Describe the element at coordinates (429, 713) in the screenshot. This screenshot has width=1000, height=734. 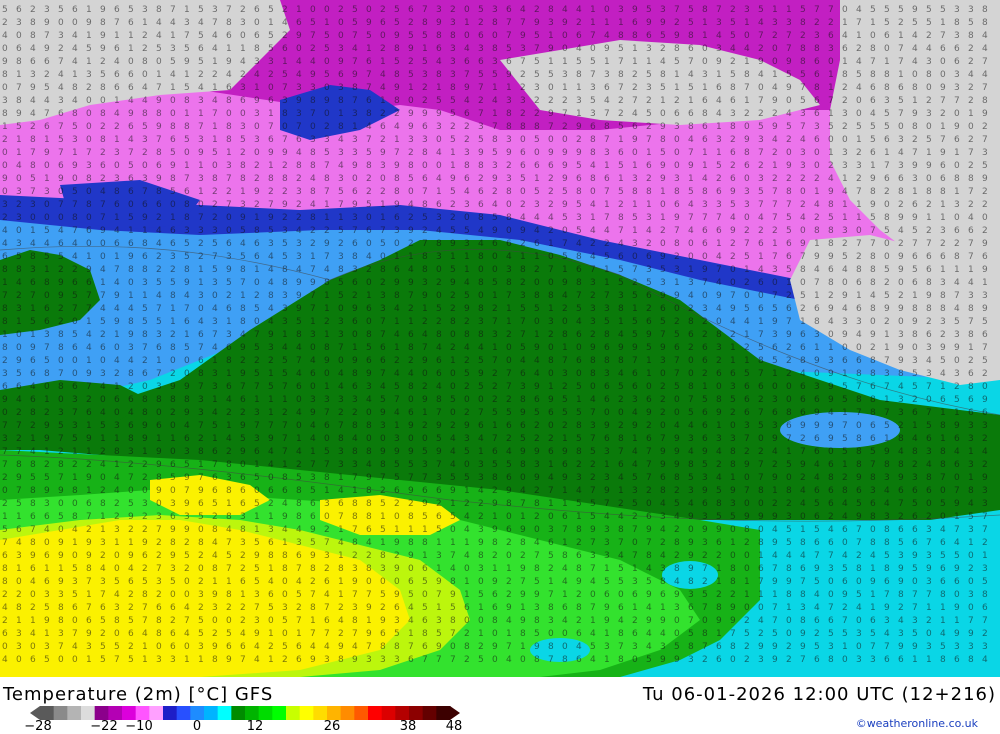
I see `legend-color-swatch` at that location.